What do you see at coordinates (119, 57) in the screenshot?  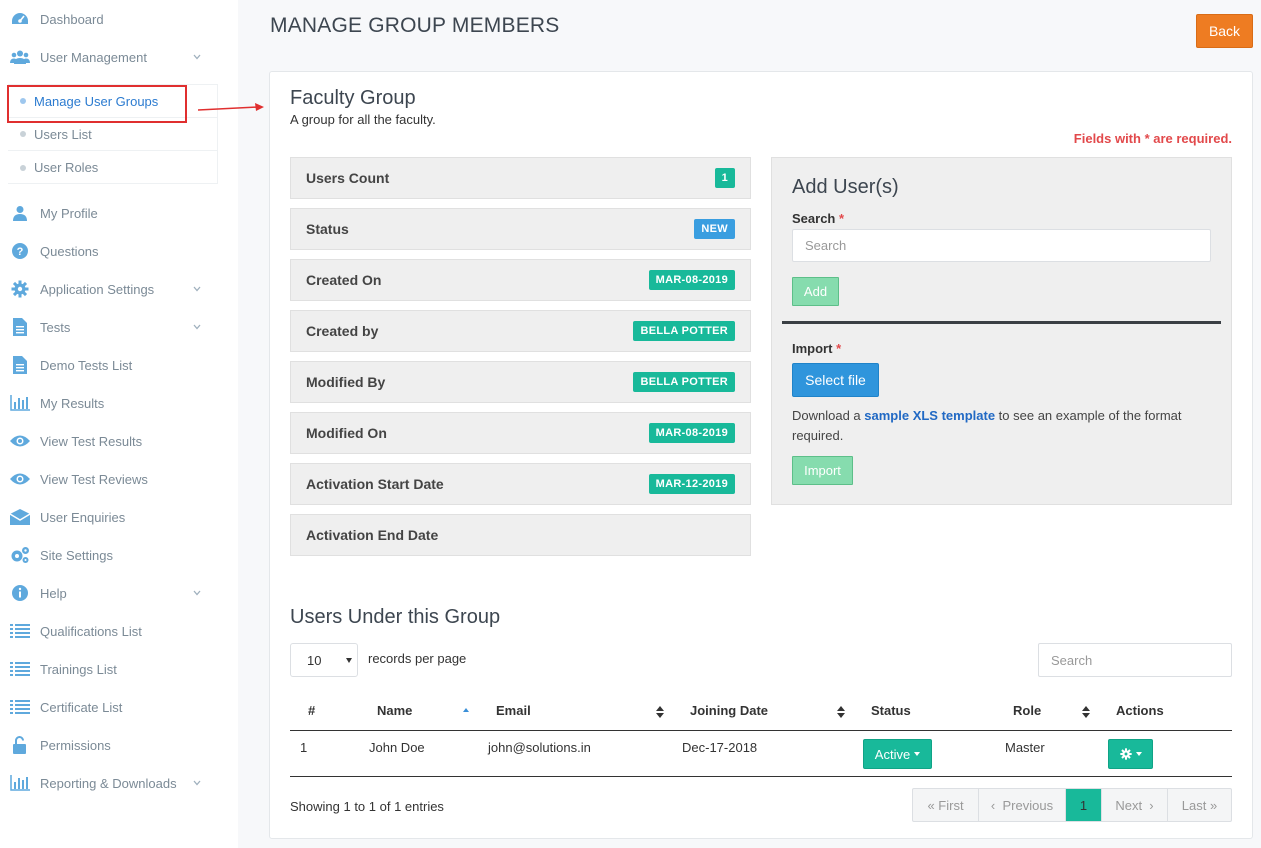 I see `sidebar-item-user-management: User Management` at bounding box center [119, 57].